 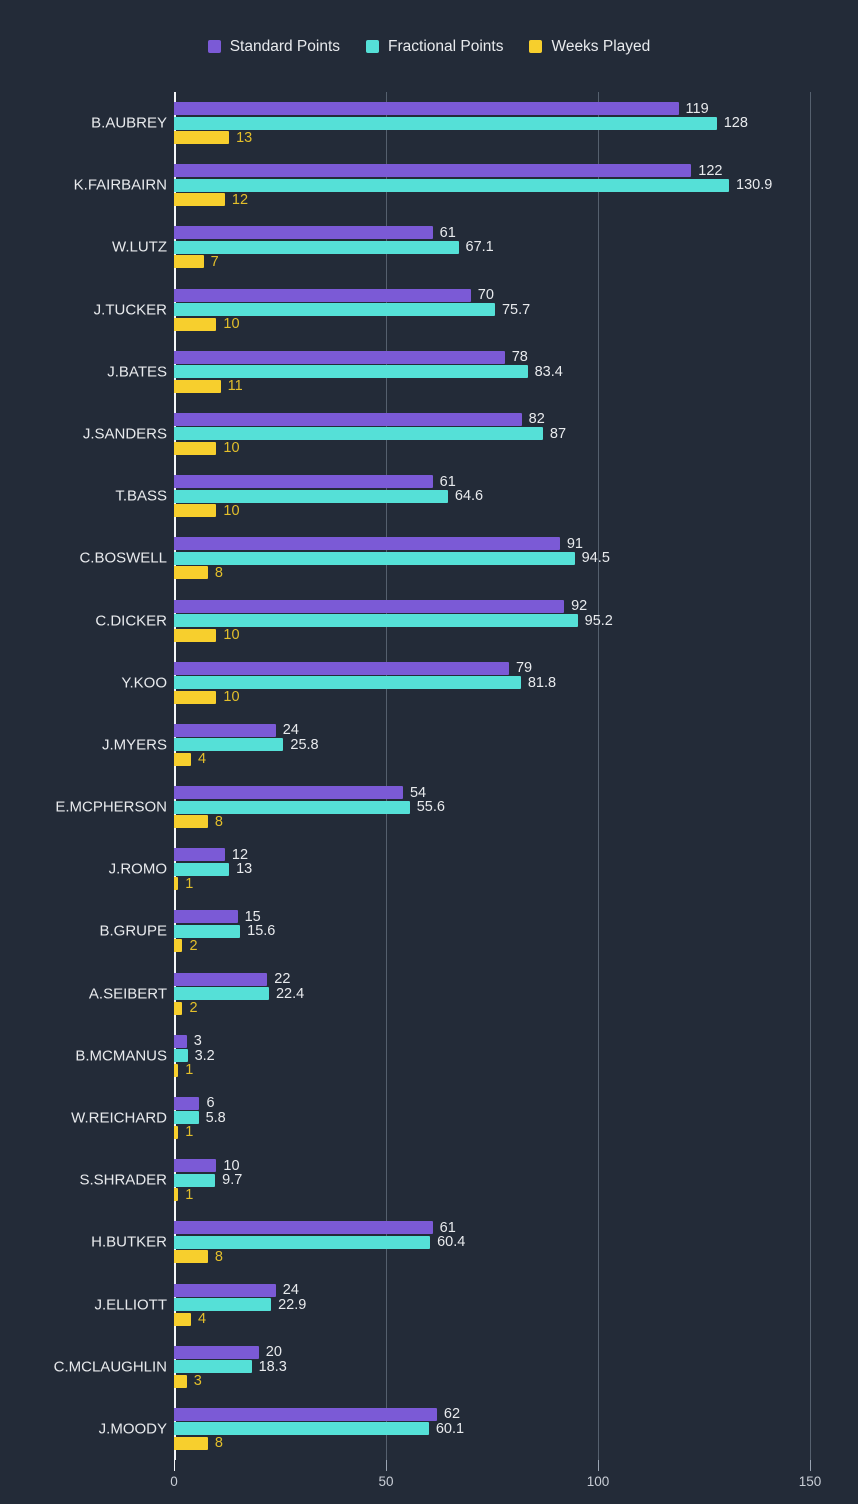 I want to click on bar-value-label: 70, so click(x=485, y=294).